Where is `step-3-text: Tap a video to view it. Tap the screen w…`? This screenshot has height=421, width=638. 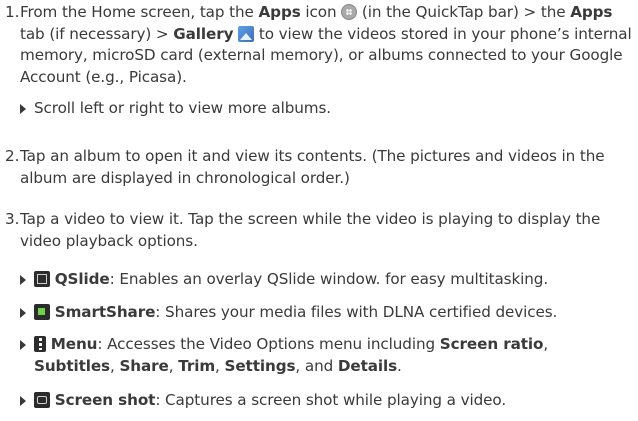 step-3-text: Tap a video to view it. Tap the screen w… is located at coordinates (310, 230).